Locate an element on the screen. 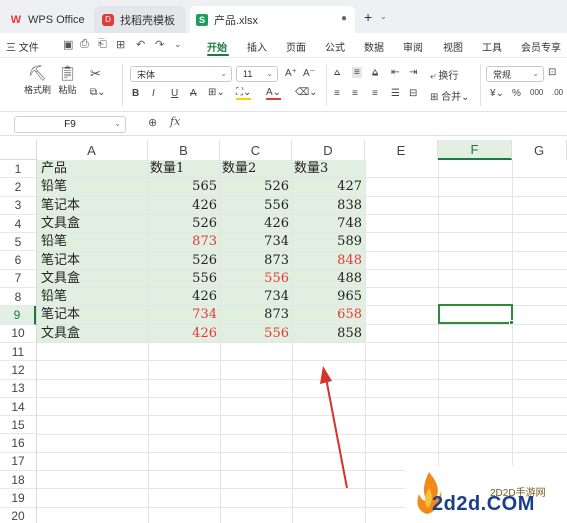 The width and height of the screenshot is (567, 523). arrow-head is located at coordinates (326, 375).